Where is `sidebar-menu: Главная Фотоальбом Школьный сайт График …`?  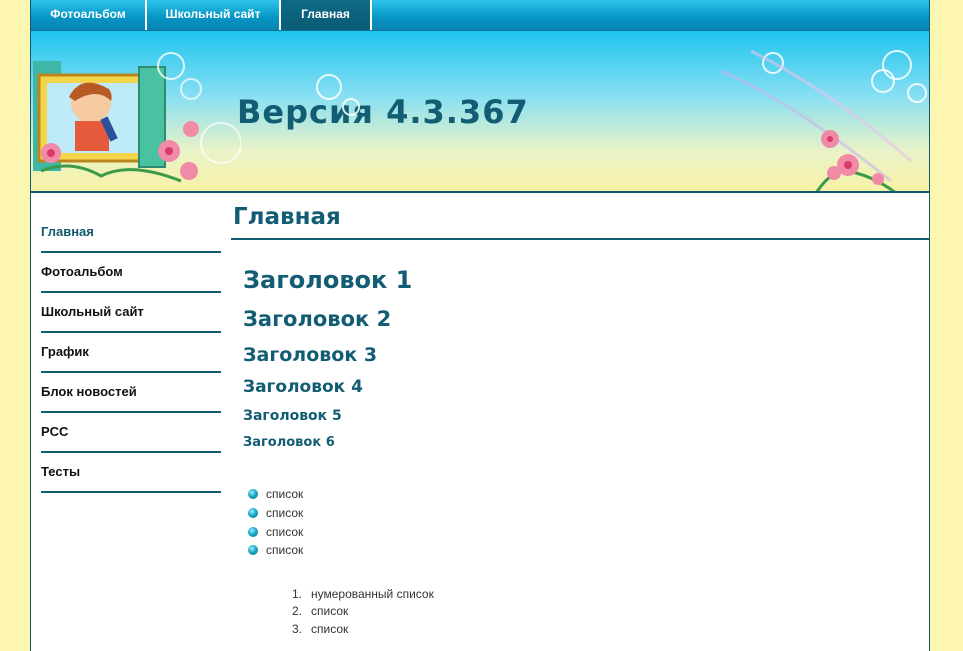
sidebar-menu: Главная Фотоальбом Школьный сайт График … is located at coordinates (131, 353).